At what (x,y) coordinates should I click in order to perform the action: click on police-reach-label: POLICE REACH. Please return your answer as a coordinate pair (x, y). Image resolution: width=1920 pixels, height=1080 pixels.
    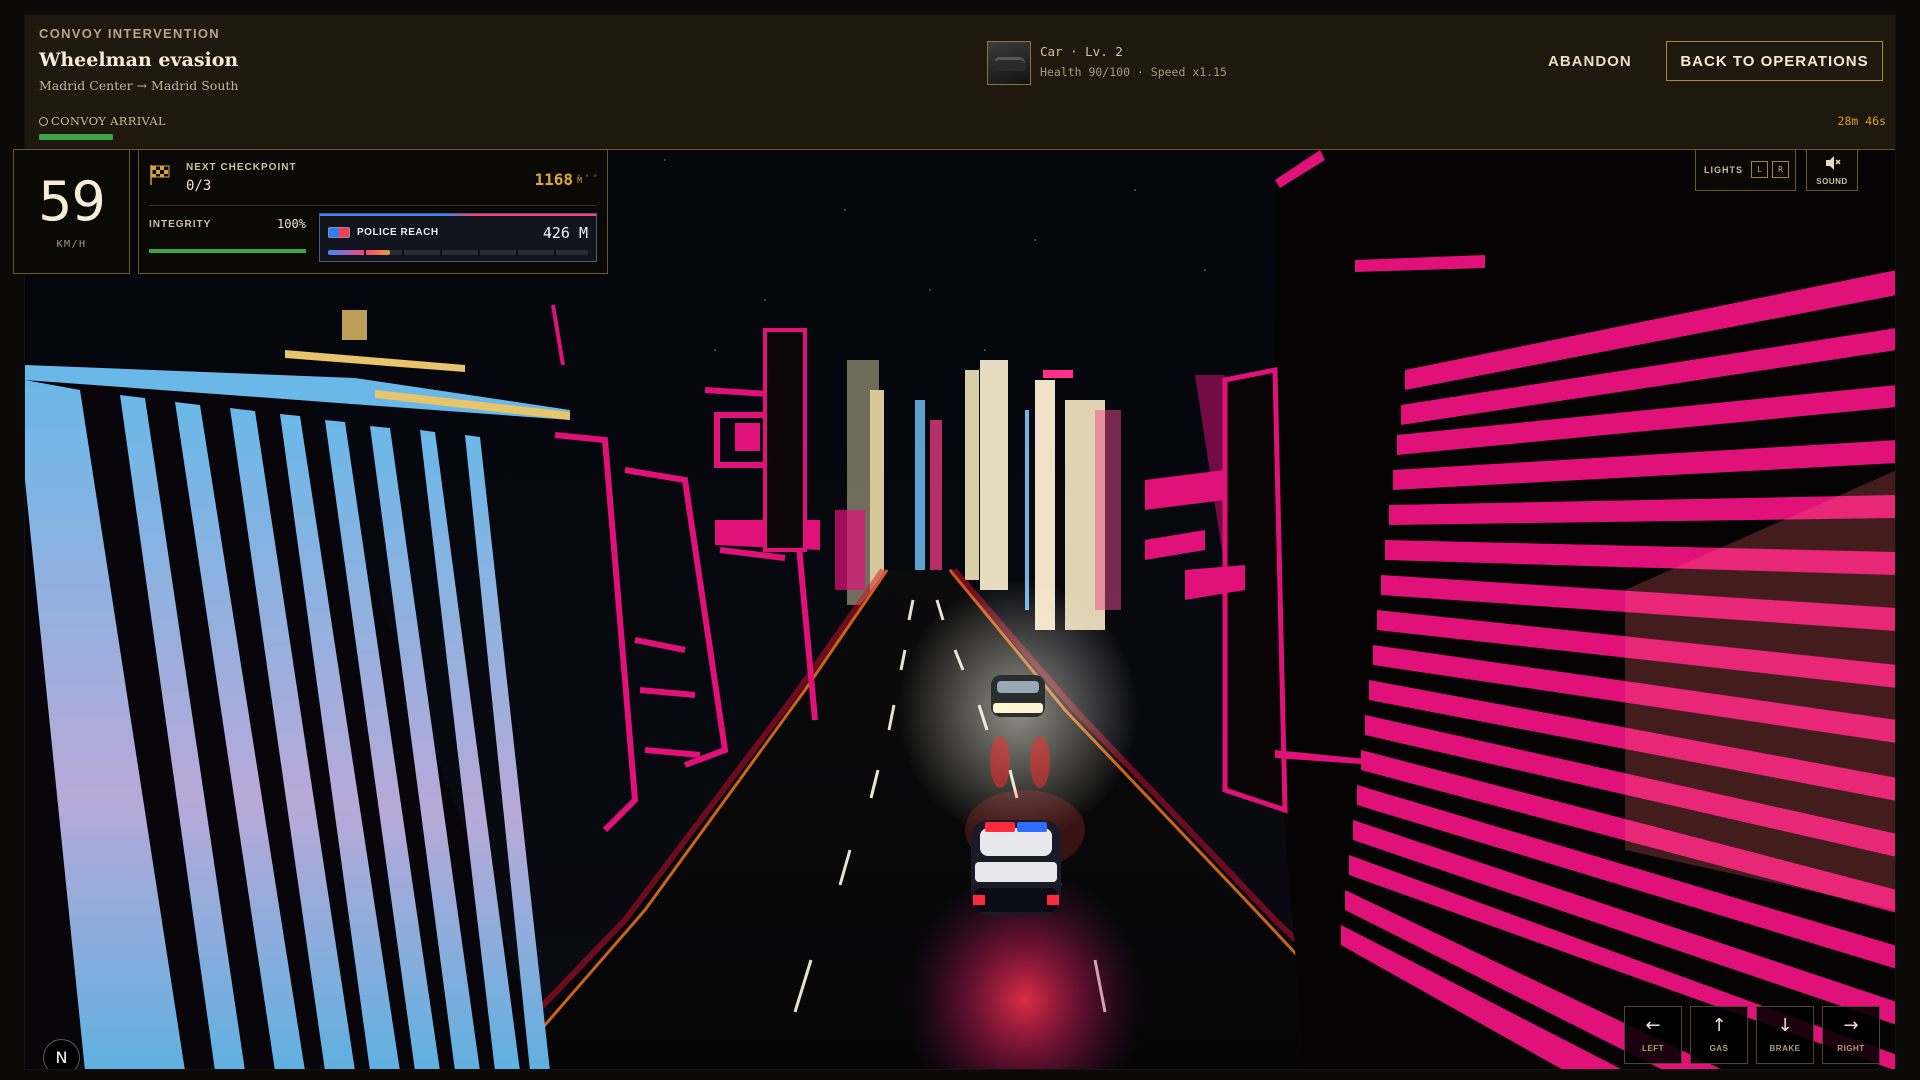
    Looking at the image, I should click on (398, 232).